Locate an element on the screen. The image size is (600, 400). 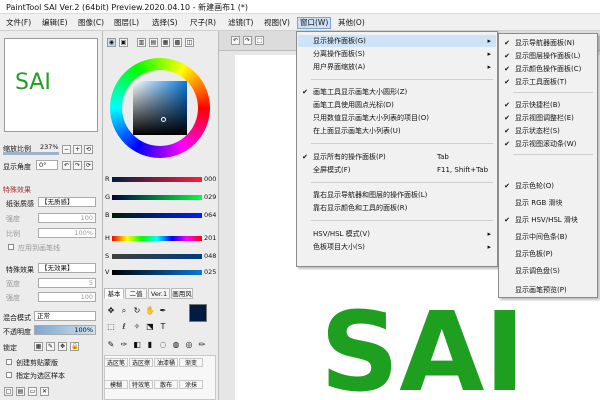
mix-bar-icon: ▦ is located at coordinates (165, 42).